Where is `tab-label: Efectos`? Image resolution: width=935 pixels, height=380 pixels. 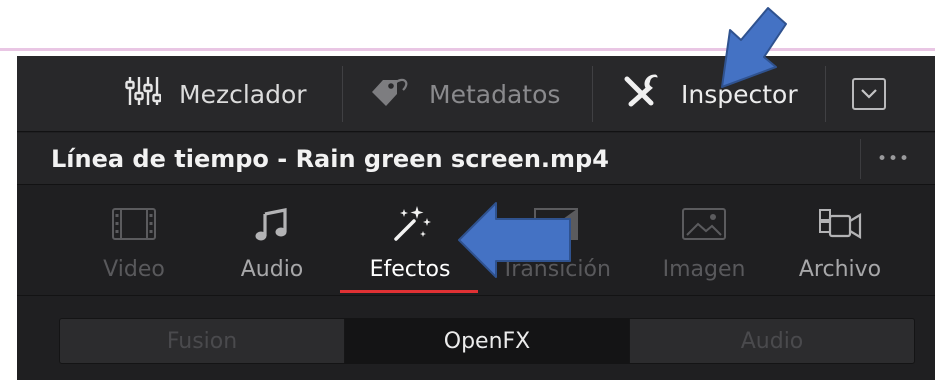
tab-label: Efectos is located at coordinates (410, 269).